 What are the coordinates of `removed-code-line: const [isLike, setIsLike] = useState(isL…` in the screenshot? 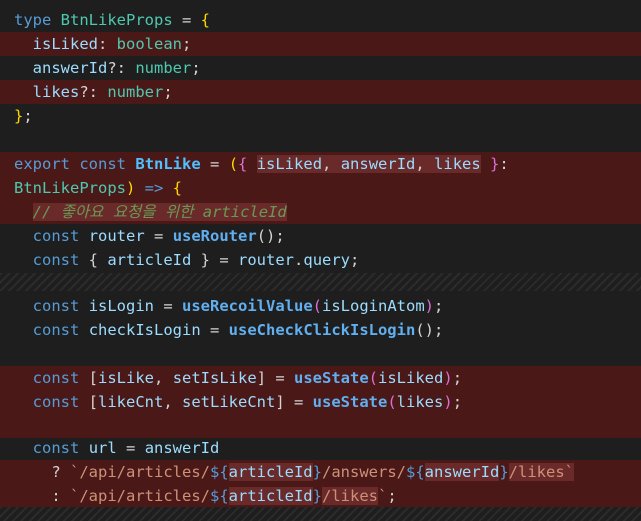 It's located at (320, 378).